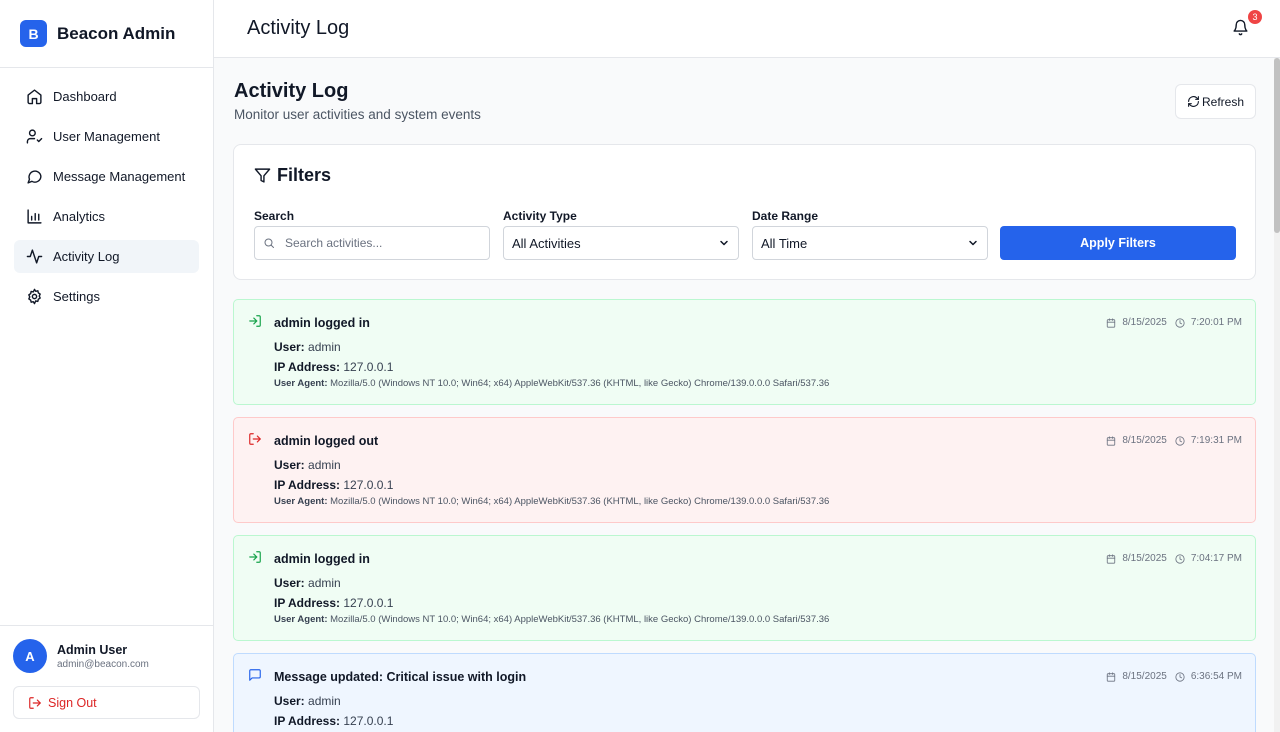 This screenshot has height=732, width=1280. Describe the element at coordinates (34, 97) in the screenshot. I see `home-icon` at that location.